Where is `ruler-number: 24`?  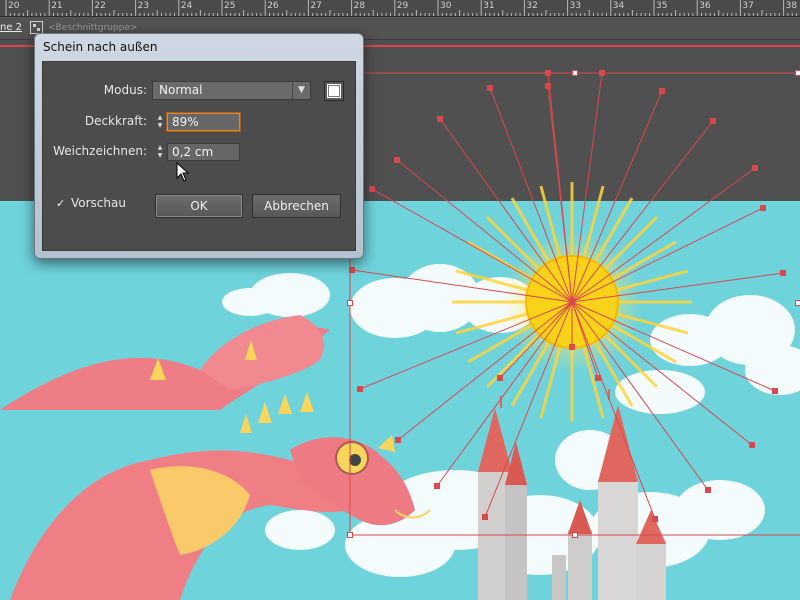
ruler-number: 24 is located at coordinates (186, 6).